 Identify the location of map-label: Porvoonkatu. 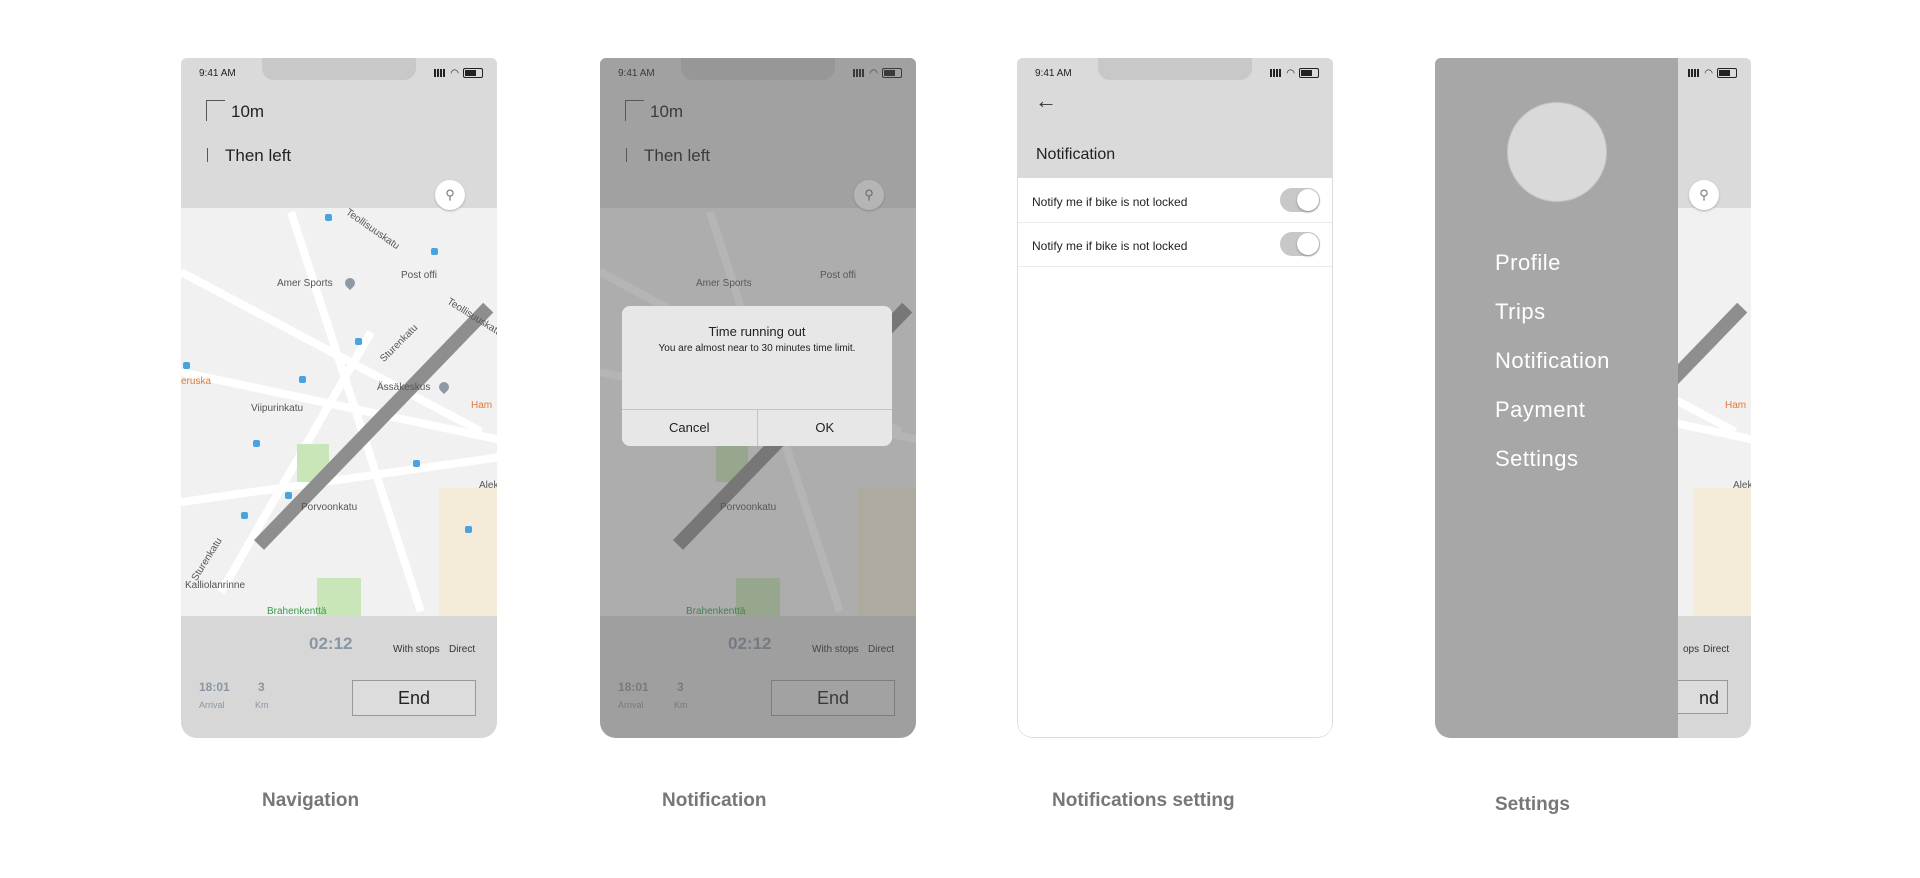
(329, 507).